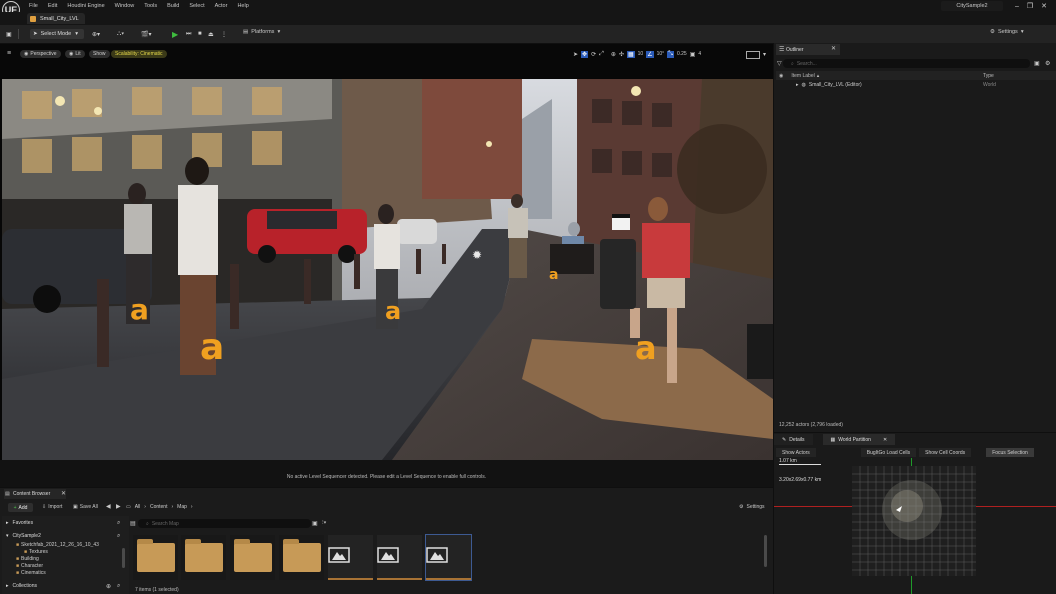 The image size is (1056, 594). I want to click on menu-houdini-engine: Houdini Engine, so click(85, 6).